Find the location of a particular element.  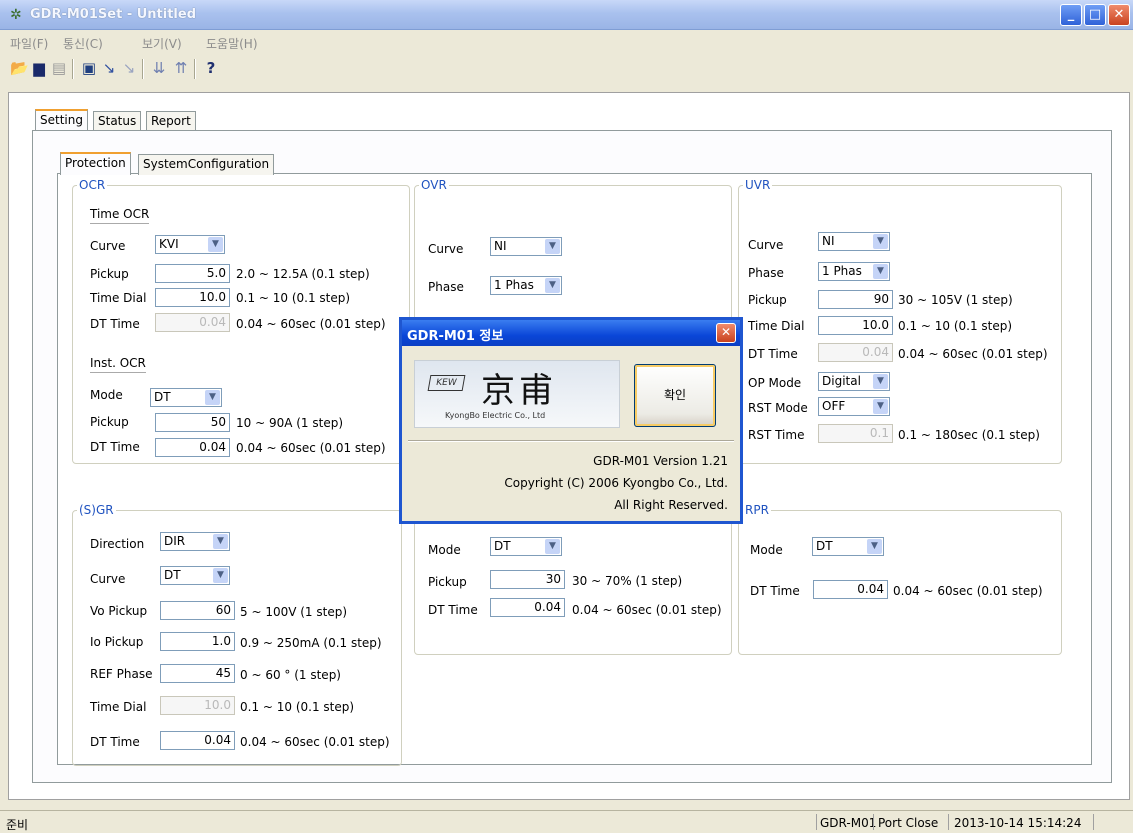

time-ocr-title: Time OCR is located at coordinates (120, 215).